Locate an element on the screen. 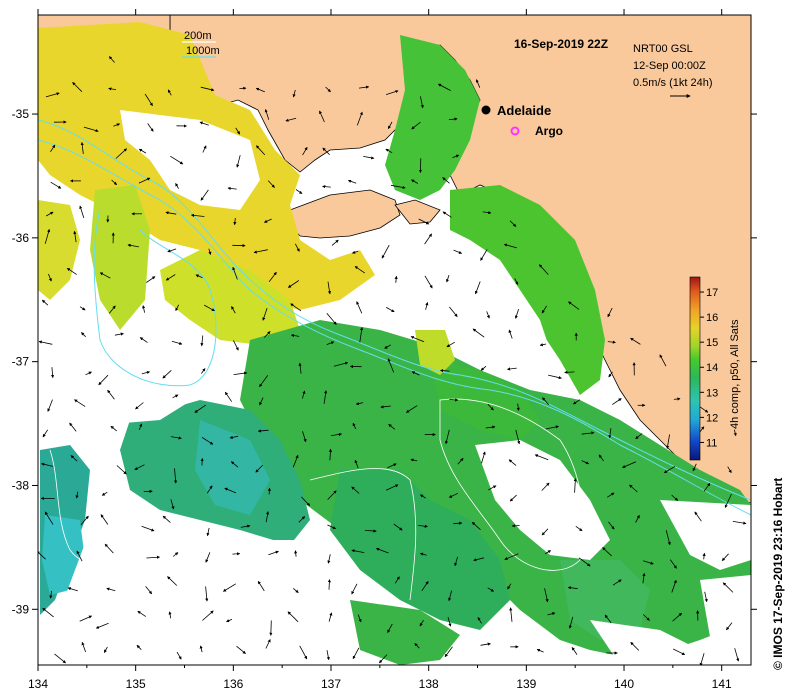 The height and width of the screenshot is (700, 791). y-tick-label: -37 is located at coordinates (21, 362).